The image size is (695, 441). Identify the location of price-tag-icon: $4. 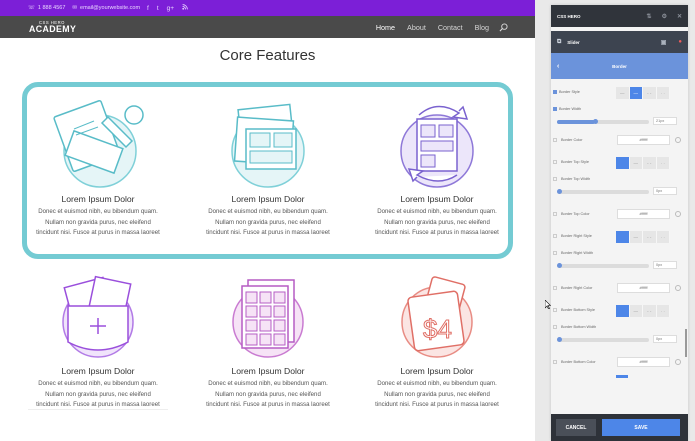
(437, 317).